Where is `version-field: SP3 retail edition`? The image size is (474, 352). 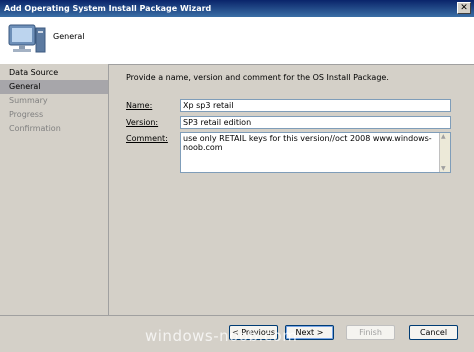
version-field: SP3 retail edition is located at coordinates (315, 122).